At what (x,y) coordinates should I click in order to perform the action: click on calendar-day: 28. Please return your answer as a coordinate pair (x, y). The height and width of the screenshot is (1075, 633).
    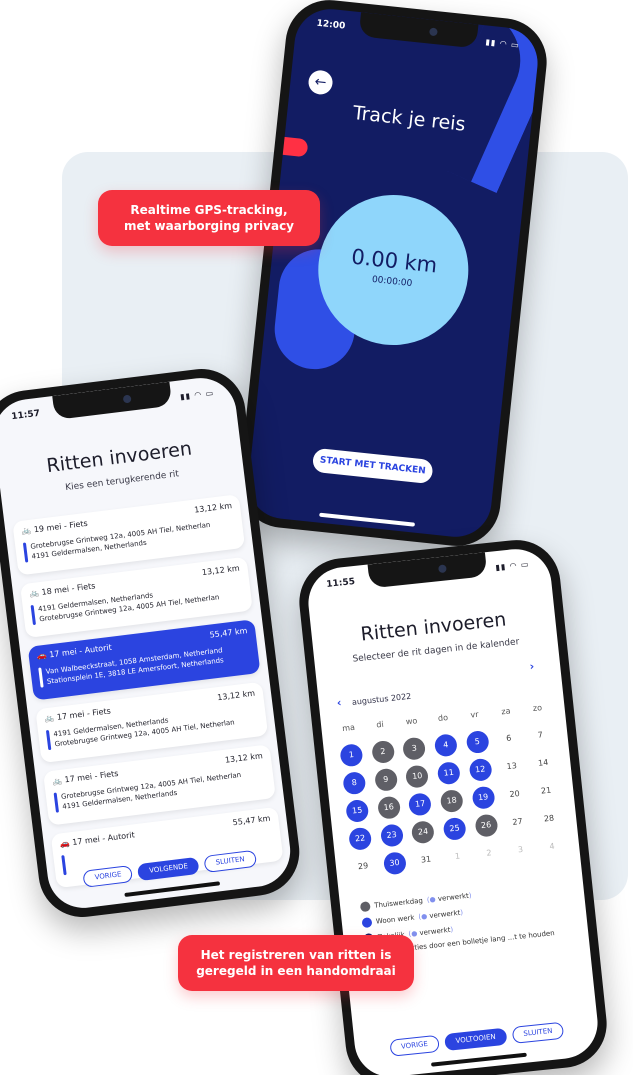
    Looking at the image, I should click on (549, 819).